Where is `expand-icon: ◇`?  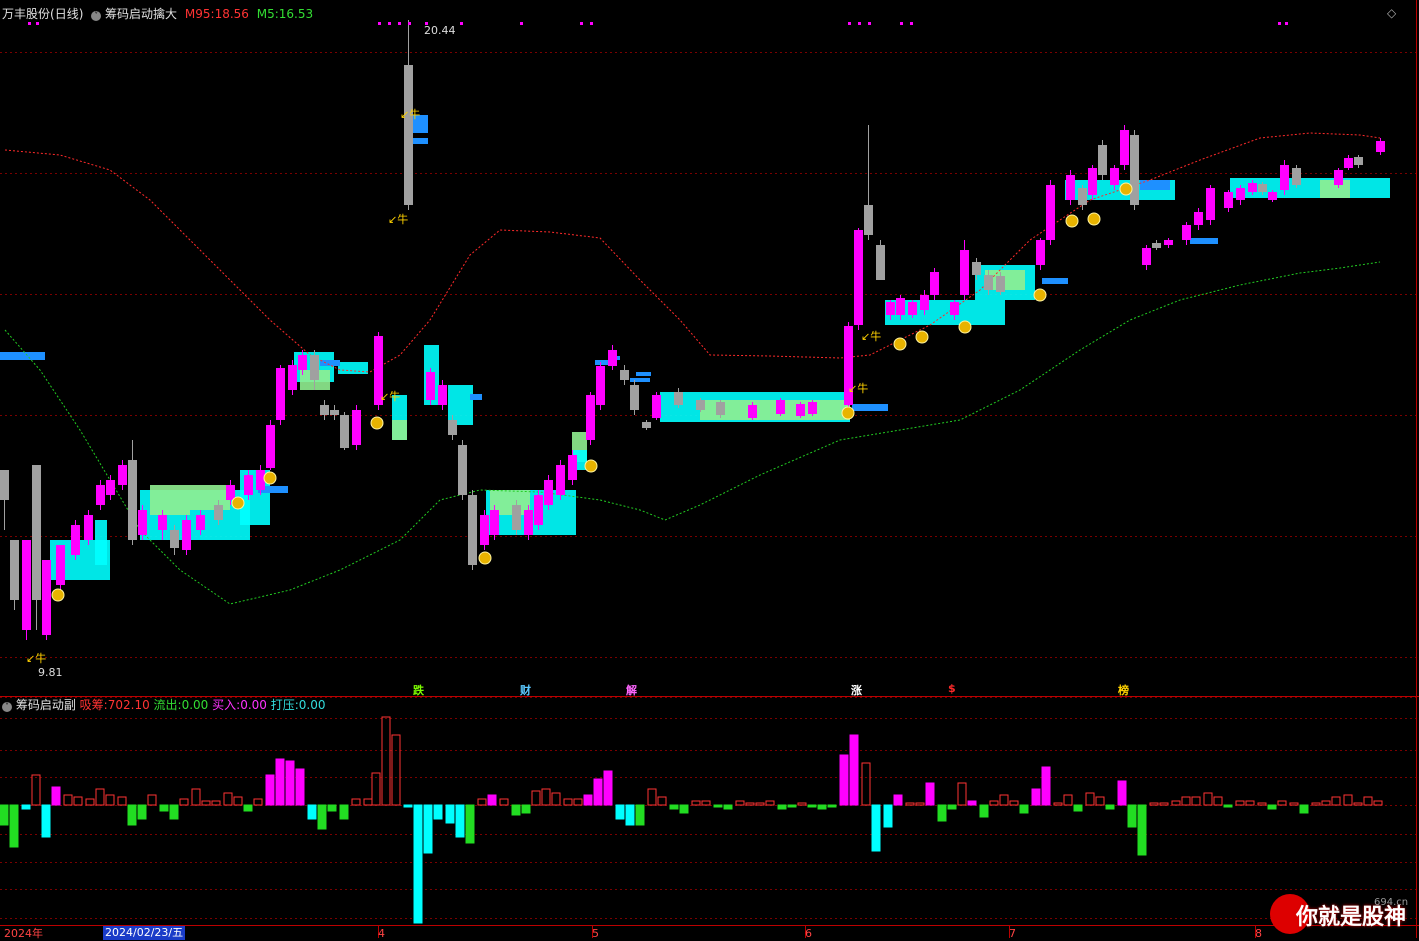
expand-icon: ◇ is located at coordinates (1391, 13).